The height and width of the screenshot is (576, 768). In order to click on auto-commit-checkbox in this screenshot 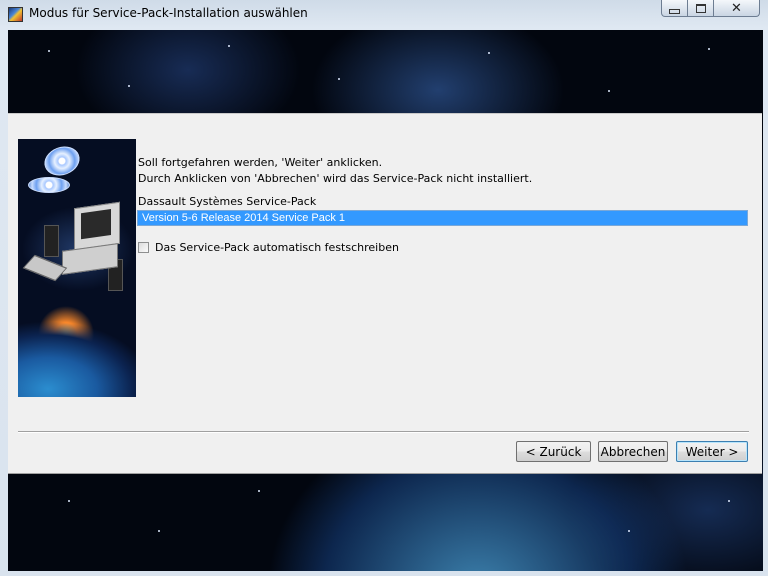, I will do `click(143, 247)`.